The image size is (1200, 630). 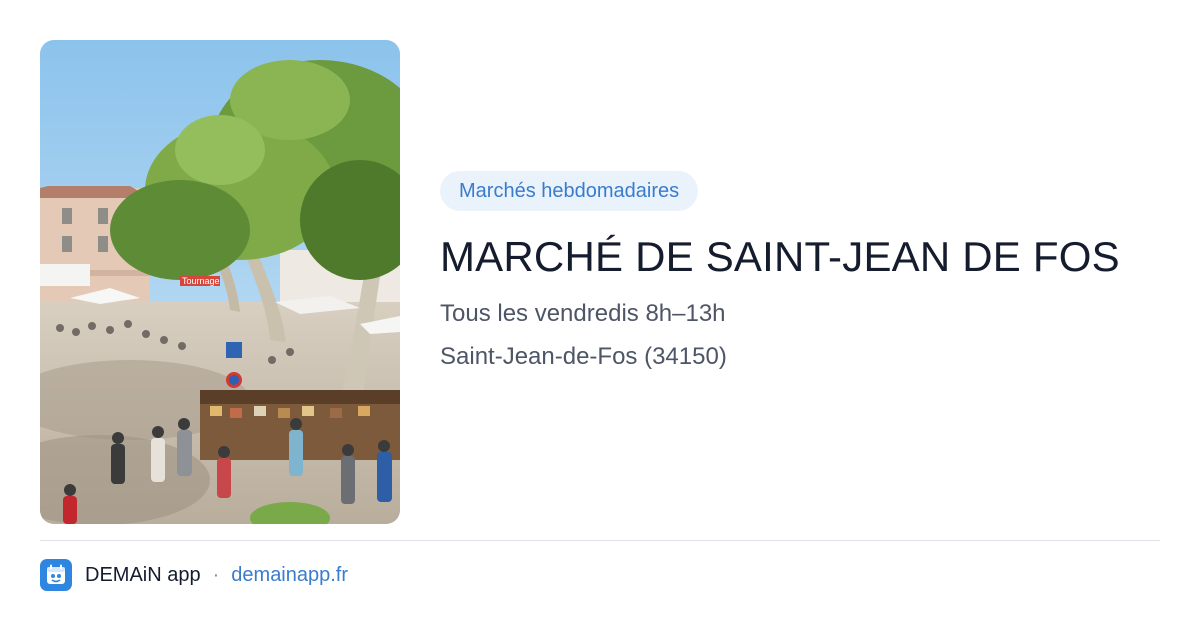 What do you see at coordinates (201, 281) in the screenshot?
I see `tournage-sign: Tournage` at bounding box center [201, 281].